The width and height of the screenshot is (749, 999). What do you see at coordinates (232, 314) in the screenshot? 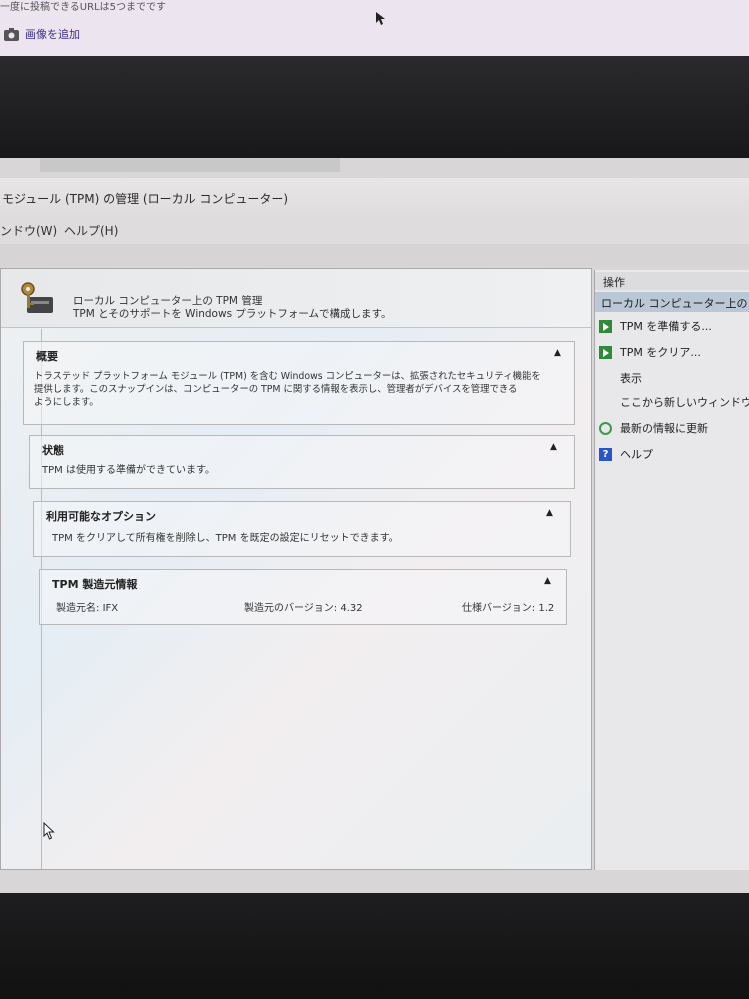
I see `header-description: TPM とそのサポートを Windows プラットフォームで構成します。` at bounding box center [232, 314].